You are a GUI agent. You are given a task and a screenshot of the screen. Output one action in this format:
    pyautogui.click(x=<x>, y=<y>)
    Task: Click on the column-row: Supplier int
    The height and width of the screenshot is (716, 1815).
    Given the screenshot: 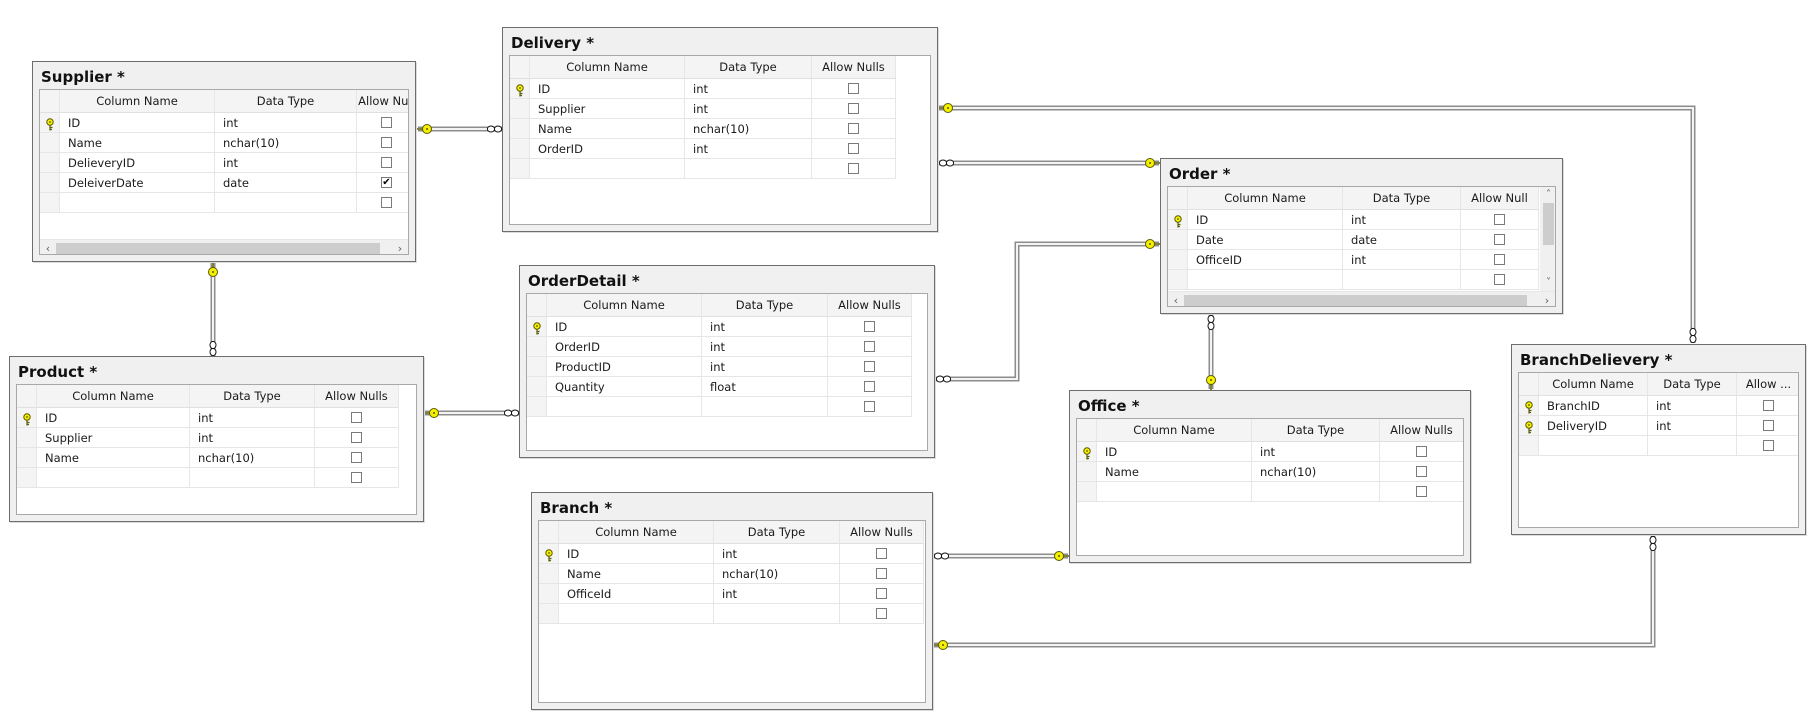 What is the action you would take?
    pyautogui.click(x=703, y=109)
    